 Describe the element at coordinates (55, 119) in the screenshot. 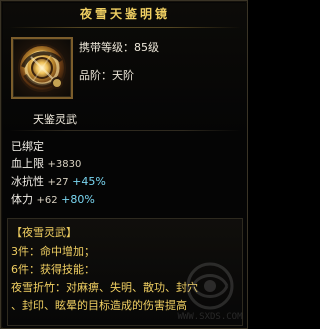

I see `item-subtitle: 天鉴灵武` at that location.